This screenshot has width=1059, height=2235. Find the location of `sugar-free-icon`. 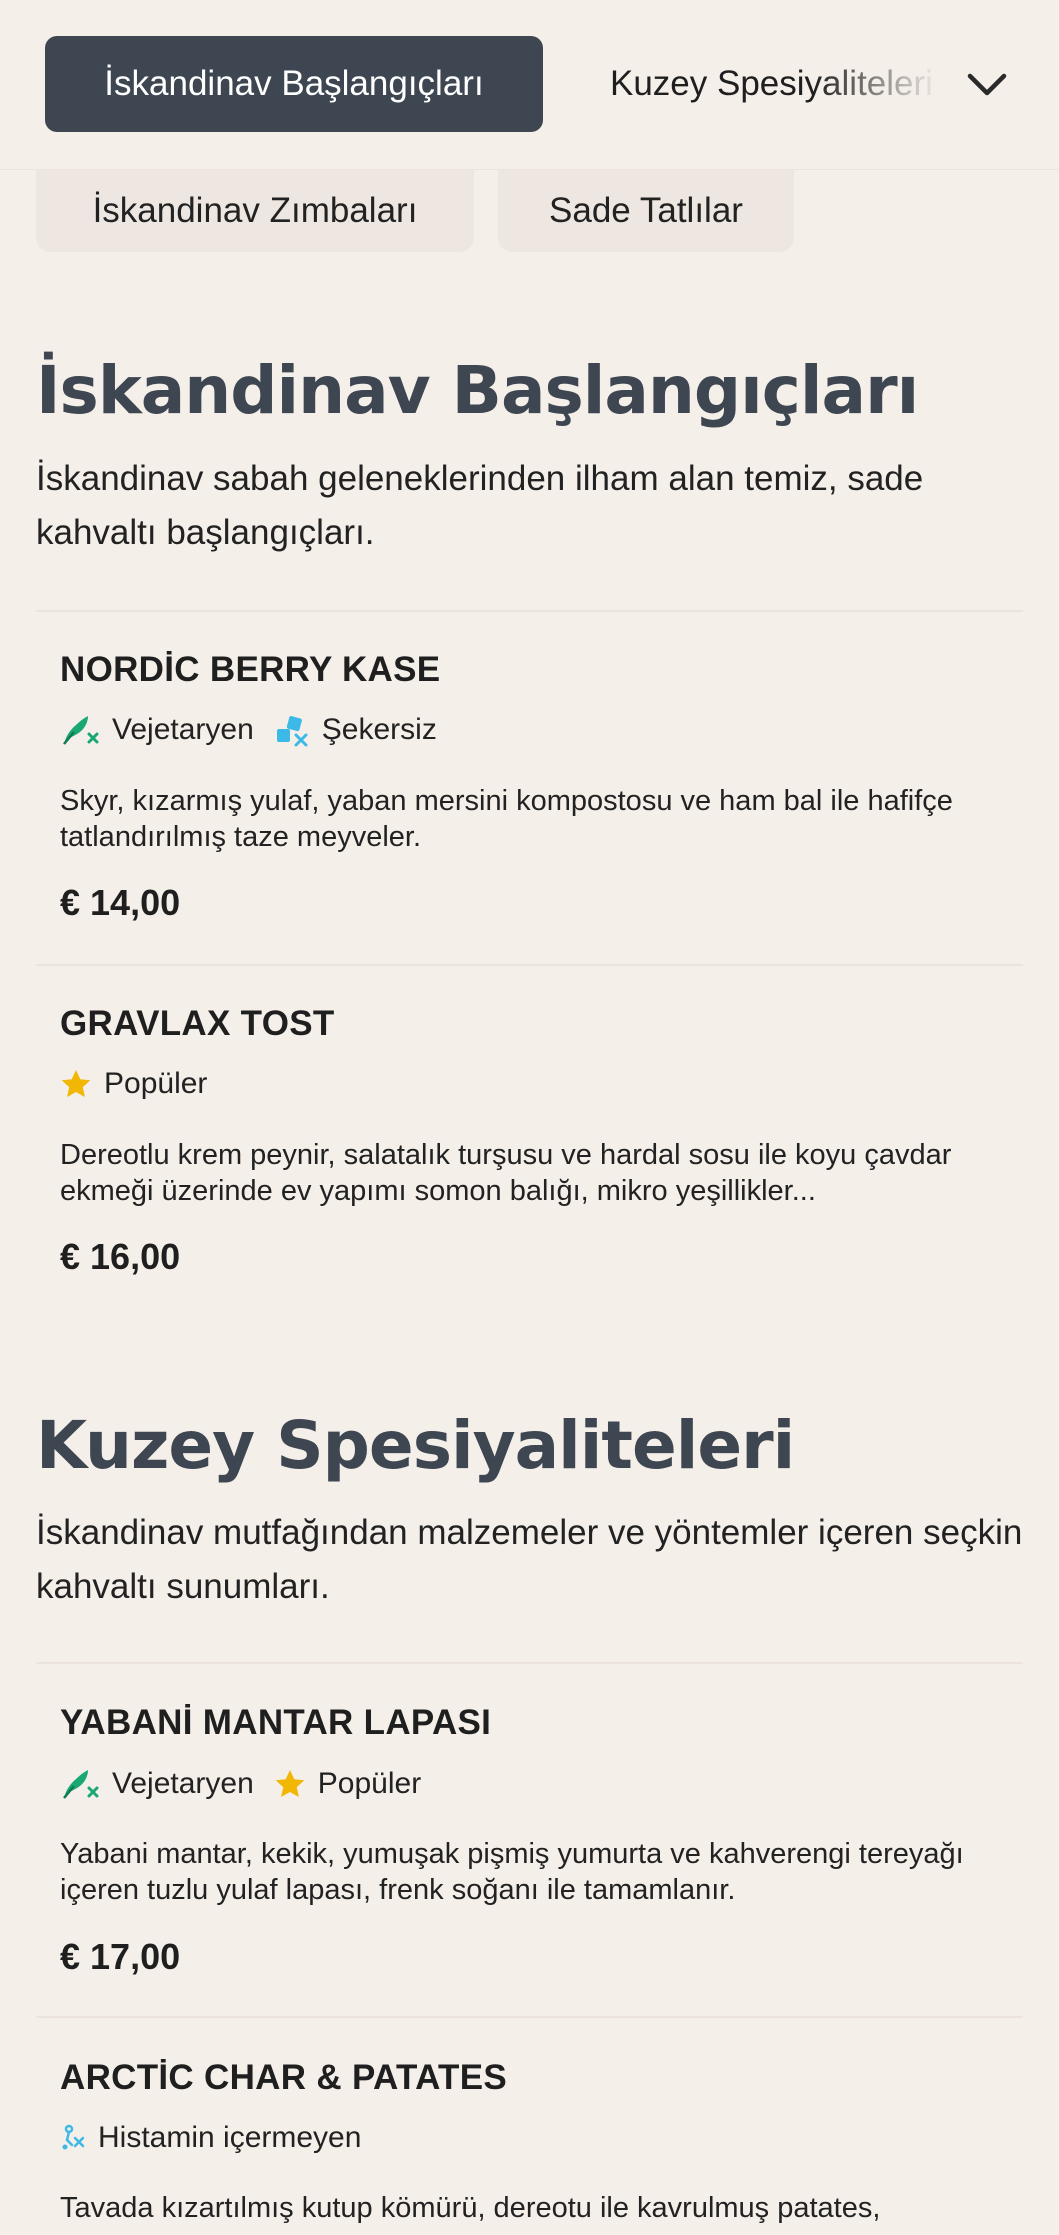

sugar-free-icon is located at coordinates (292, 731).